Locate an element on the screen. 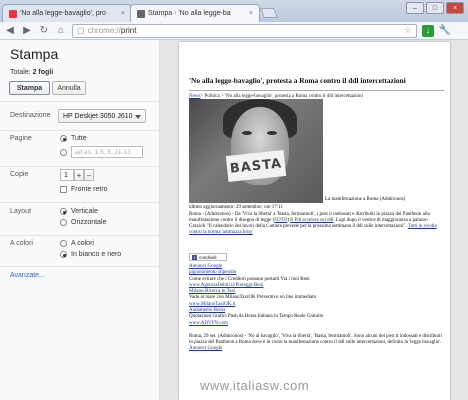 The image size is (468, 400). layout-portrait-option: Verticale is located at coordinates (79, 211).